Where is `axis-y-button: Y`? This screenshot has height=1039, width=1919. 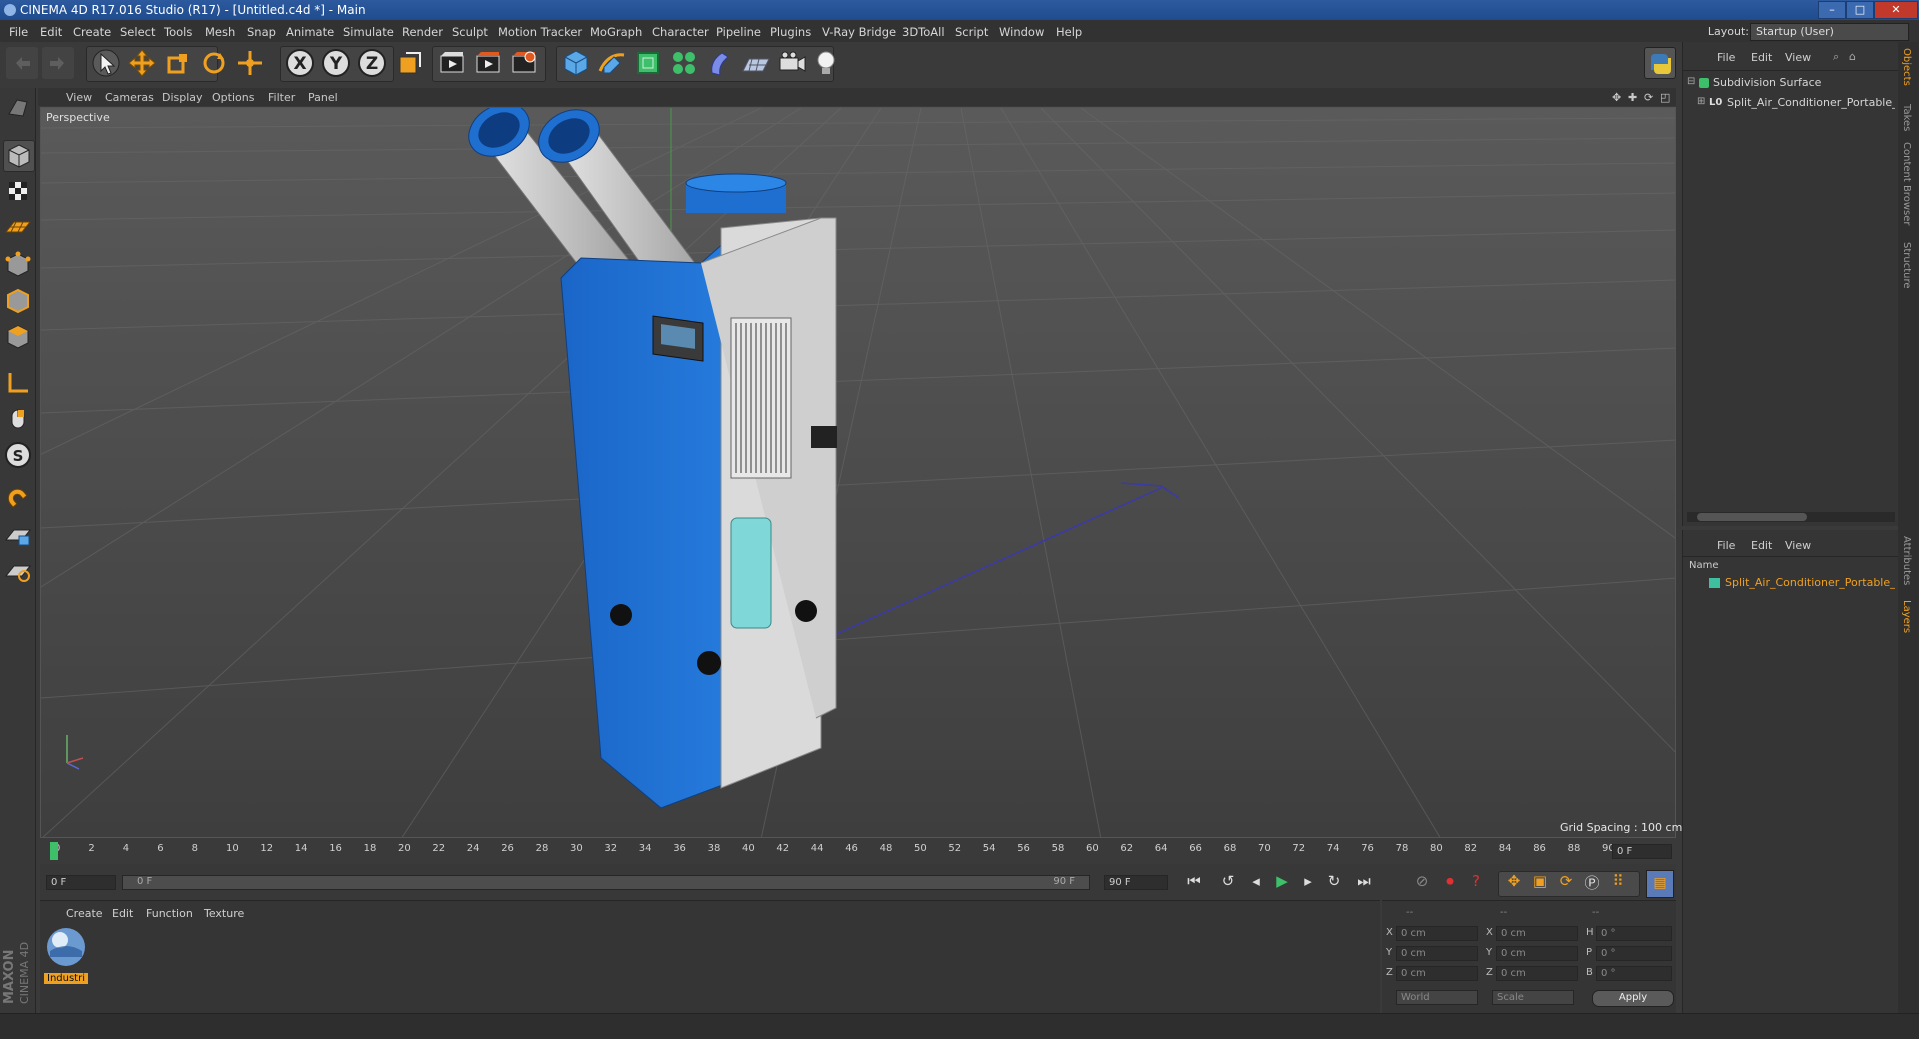 axis-y-button: Y is located at coordinates (336, 63).